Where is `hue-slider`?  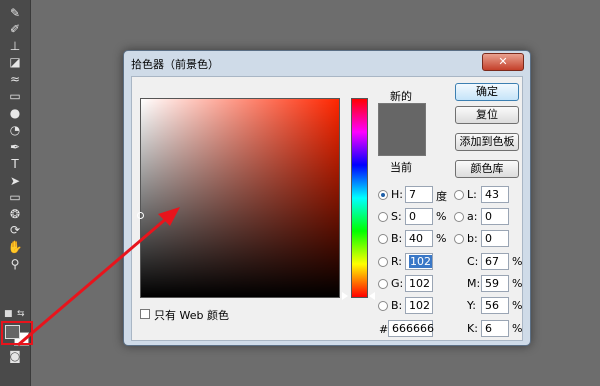 hue-slider is located at coordinates (359, 198).